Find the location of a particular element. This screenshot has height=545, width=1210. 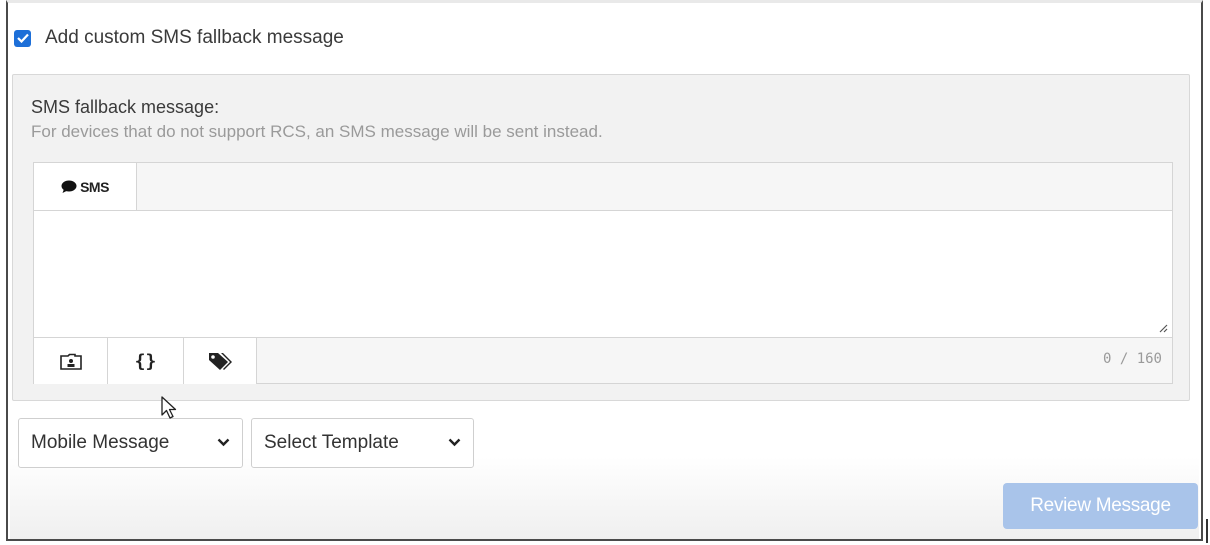

character-counter: 0 / 160 is located at coordinates (1132, 359).